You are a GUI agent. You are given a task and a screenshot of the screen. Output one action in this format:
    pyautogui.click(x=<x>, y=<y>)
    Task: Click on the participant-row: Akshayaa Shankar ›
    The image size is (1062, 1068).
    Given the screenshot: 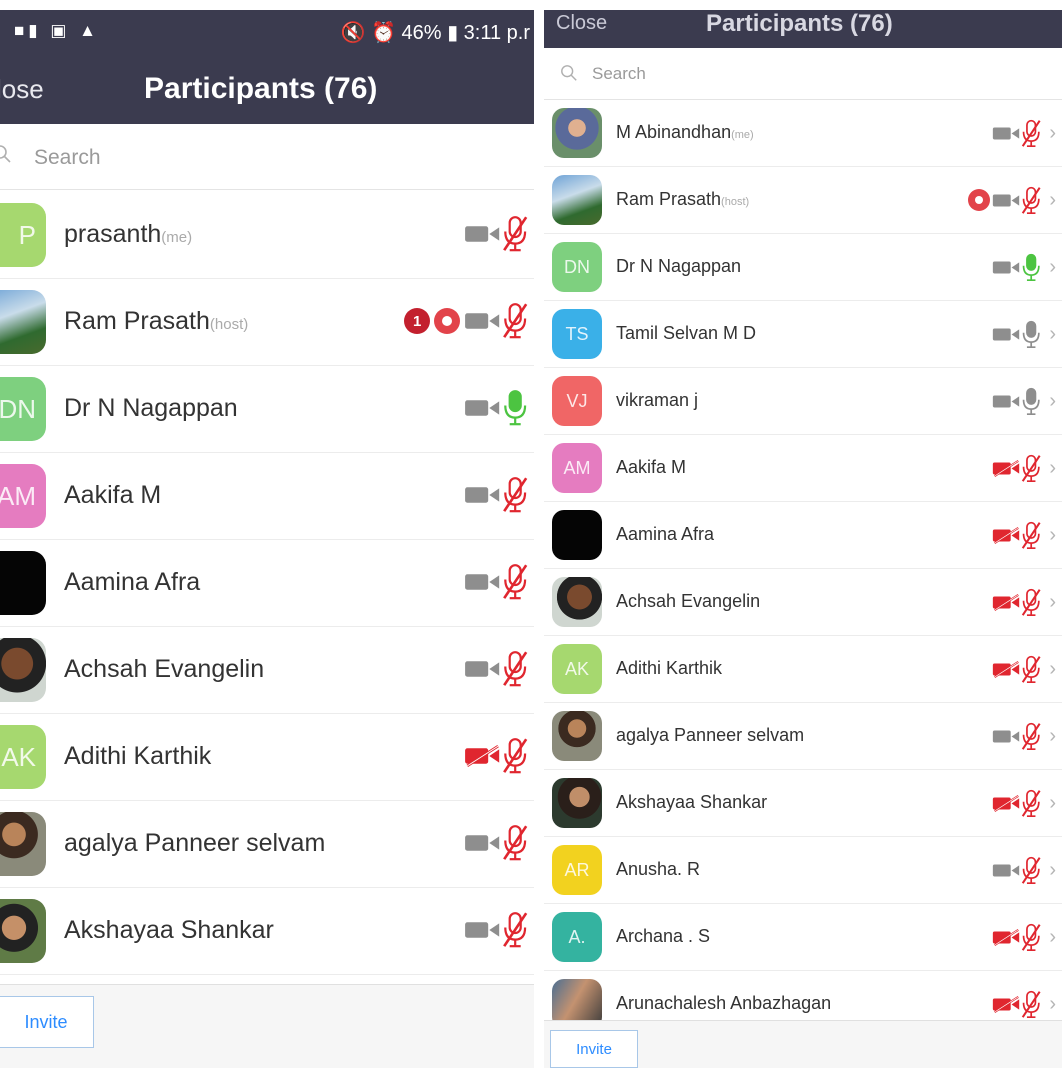 What is the action you would take?
    pyautogui.click(x=803, y=803)
    